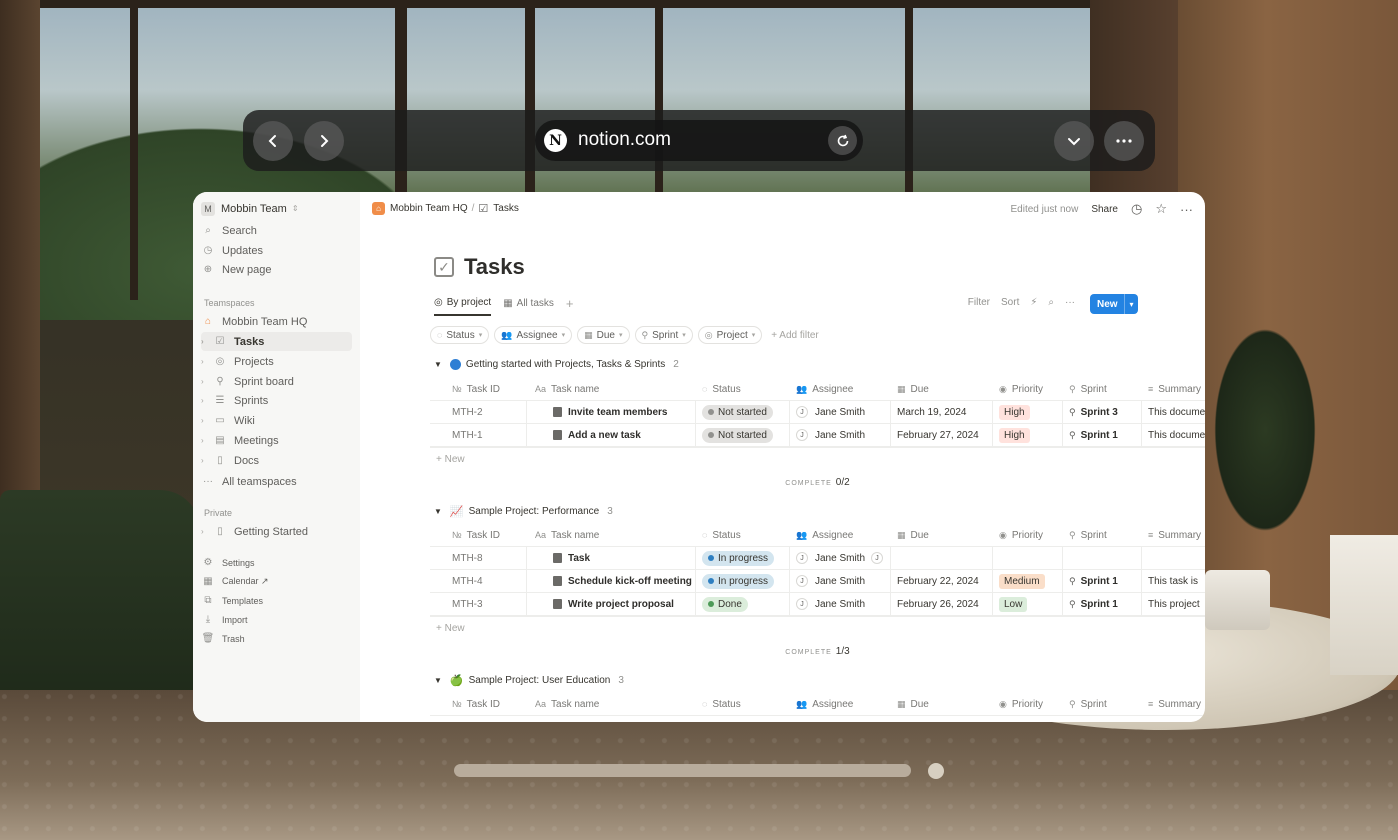 Image resolution: width=1398 pixels, height=840 pixels. Describe the element at coordinates (942, 581) in the screenshot. I see `due-cell: February 22, 2024` at that location.